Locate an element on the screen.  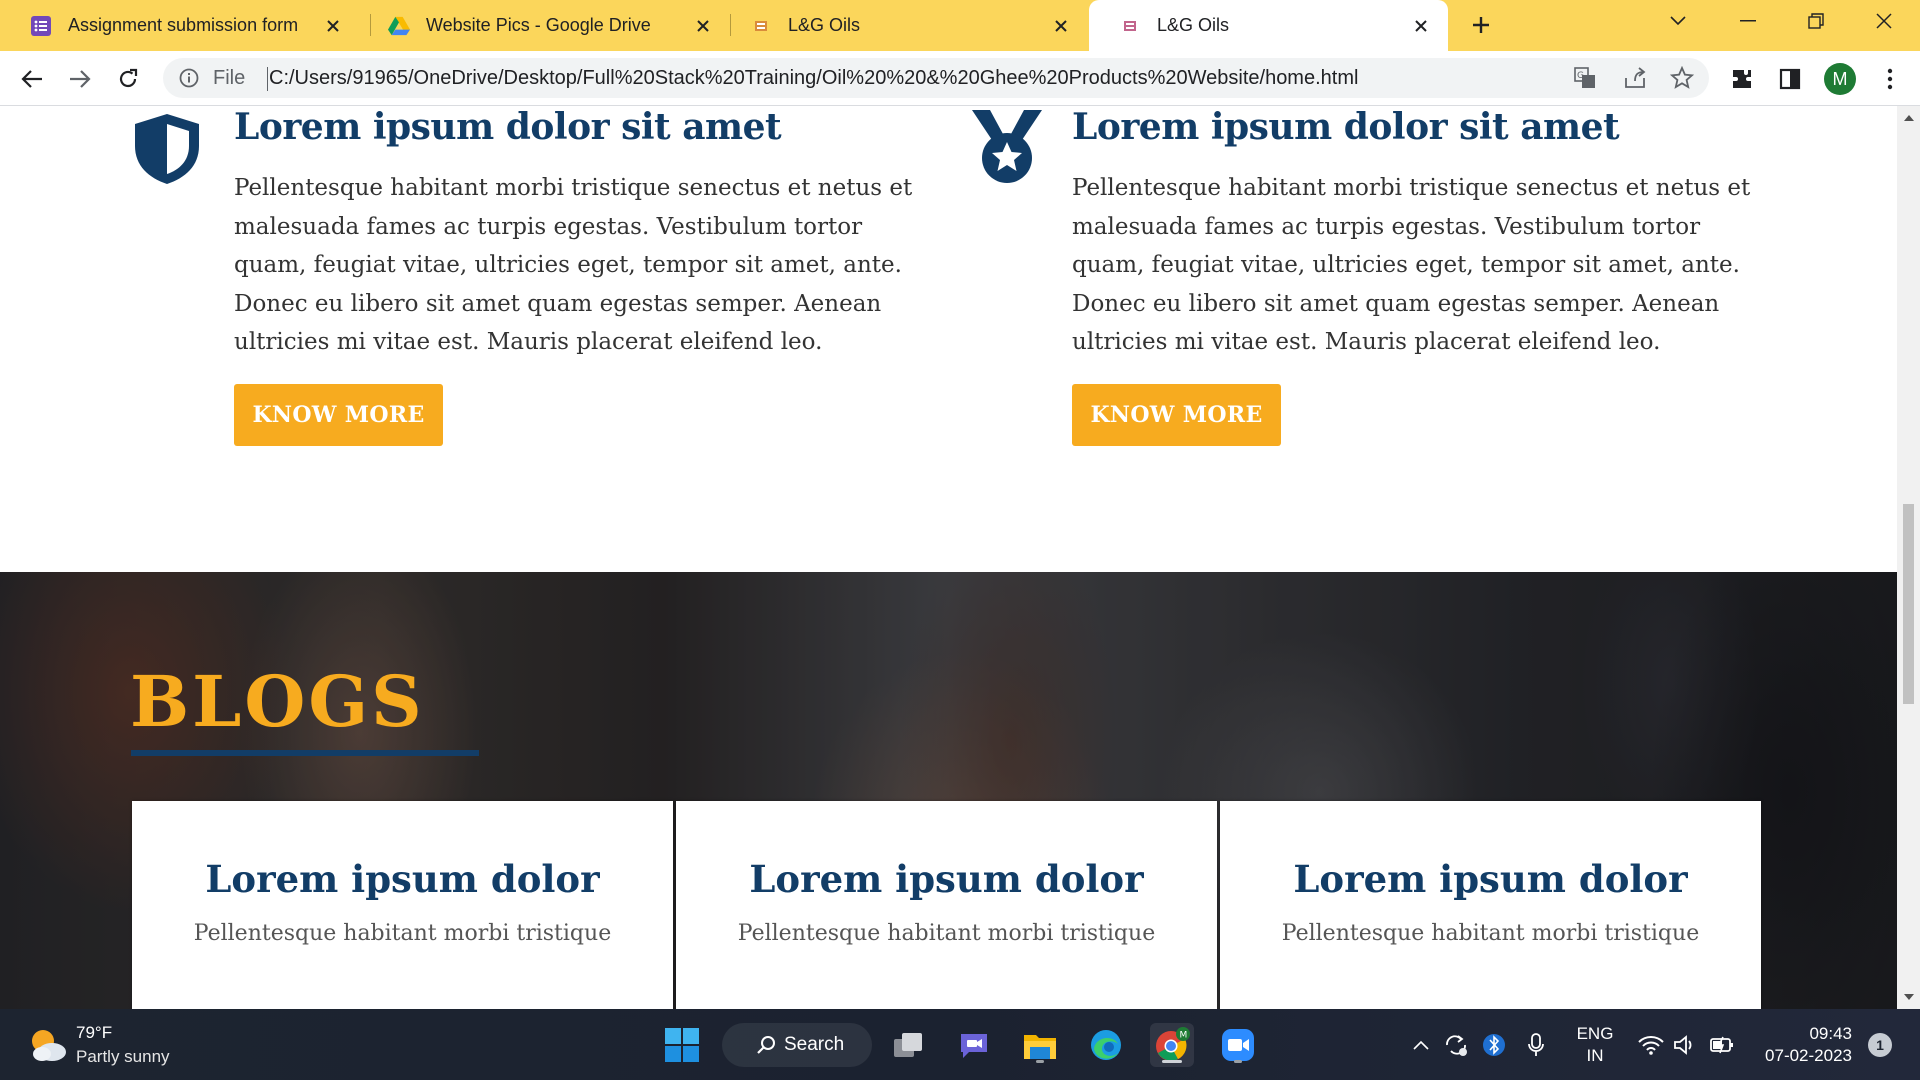
file-explorer-button is located at coordinates (1040, 1045).